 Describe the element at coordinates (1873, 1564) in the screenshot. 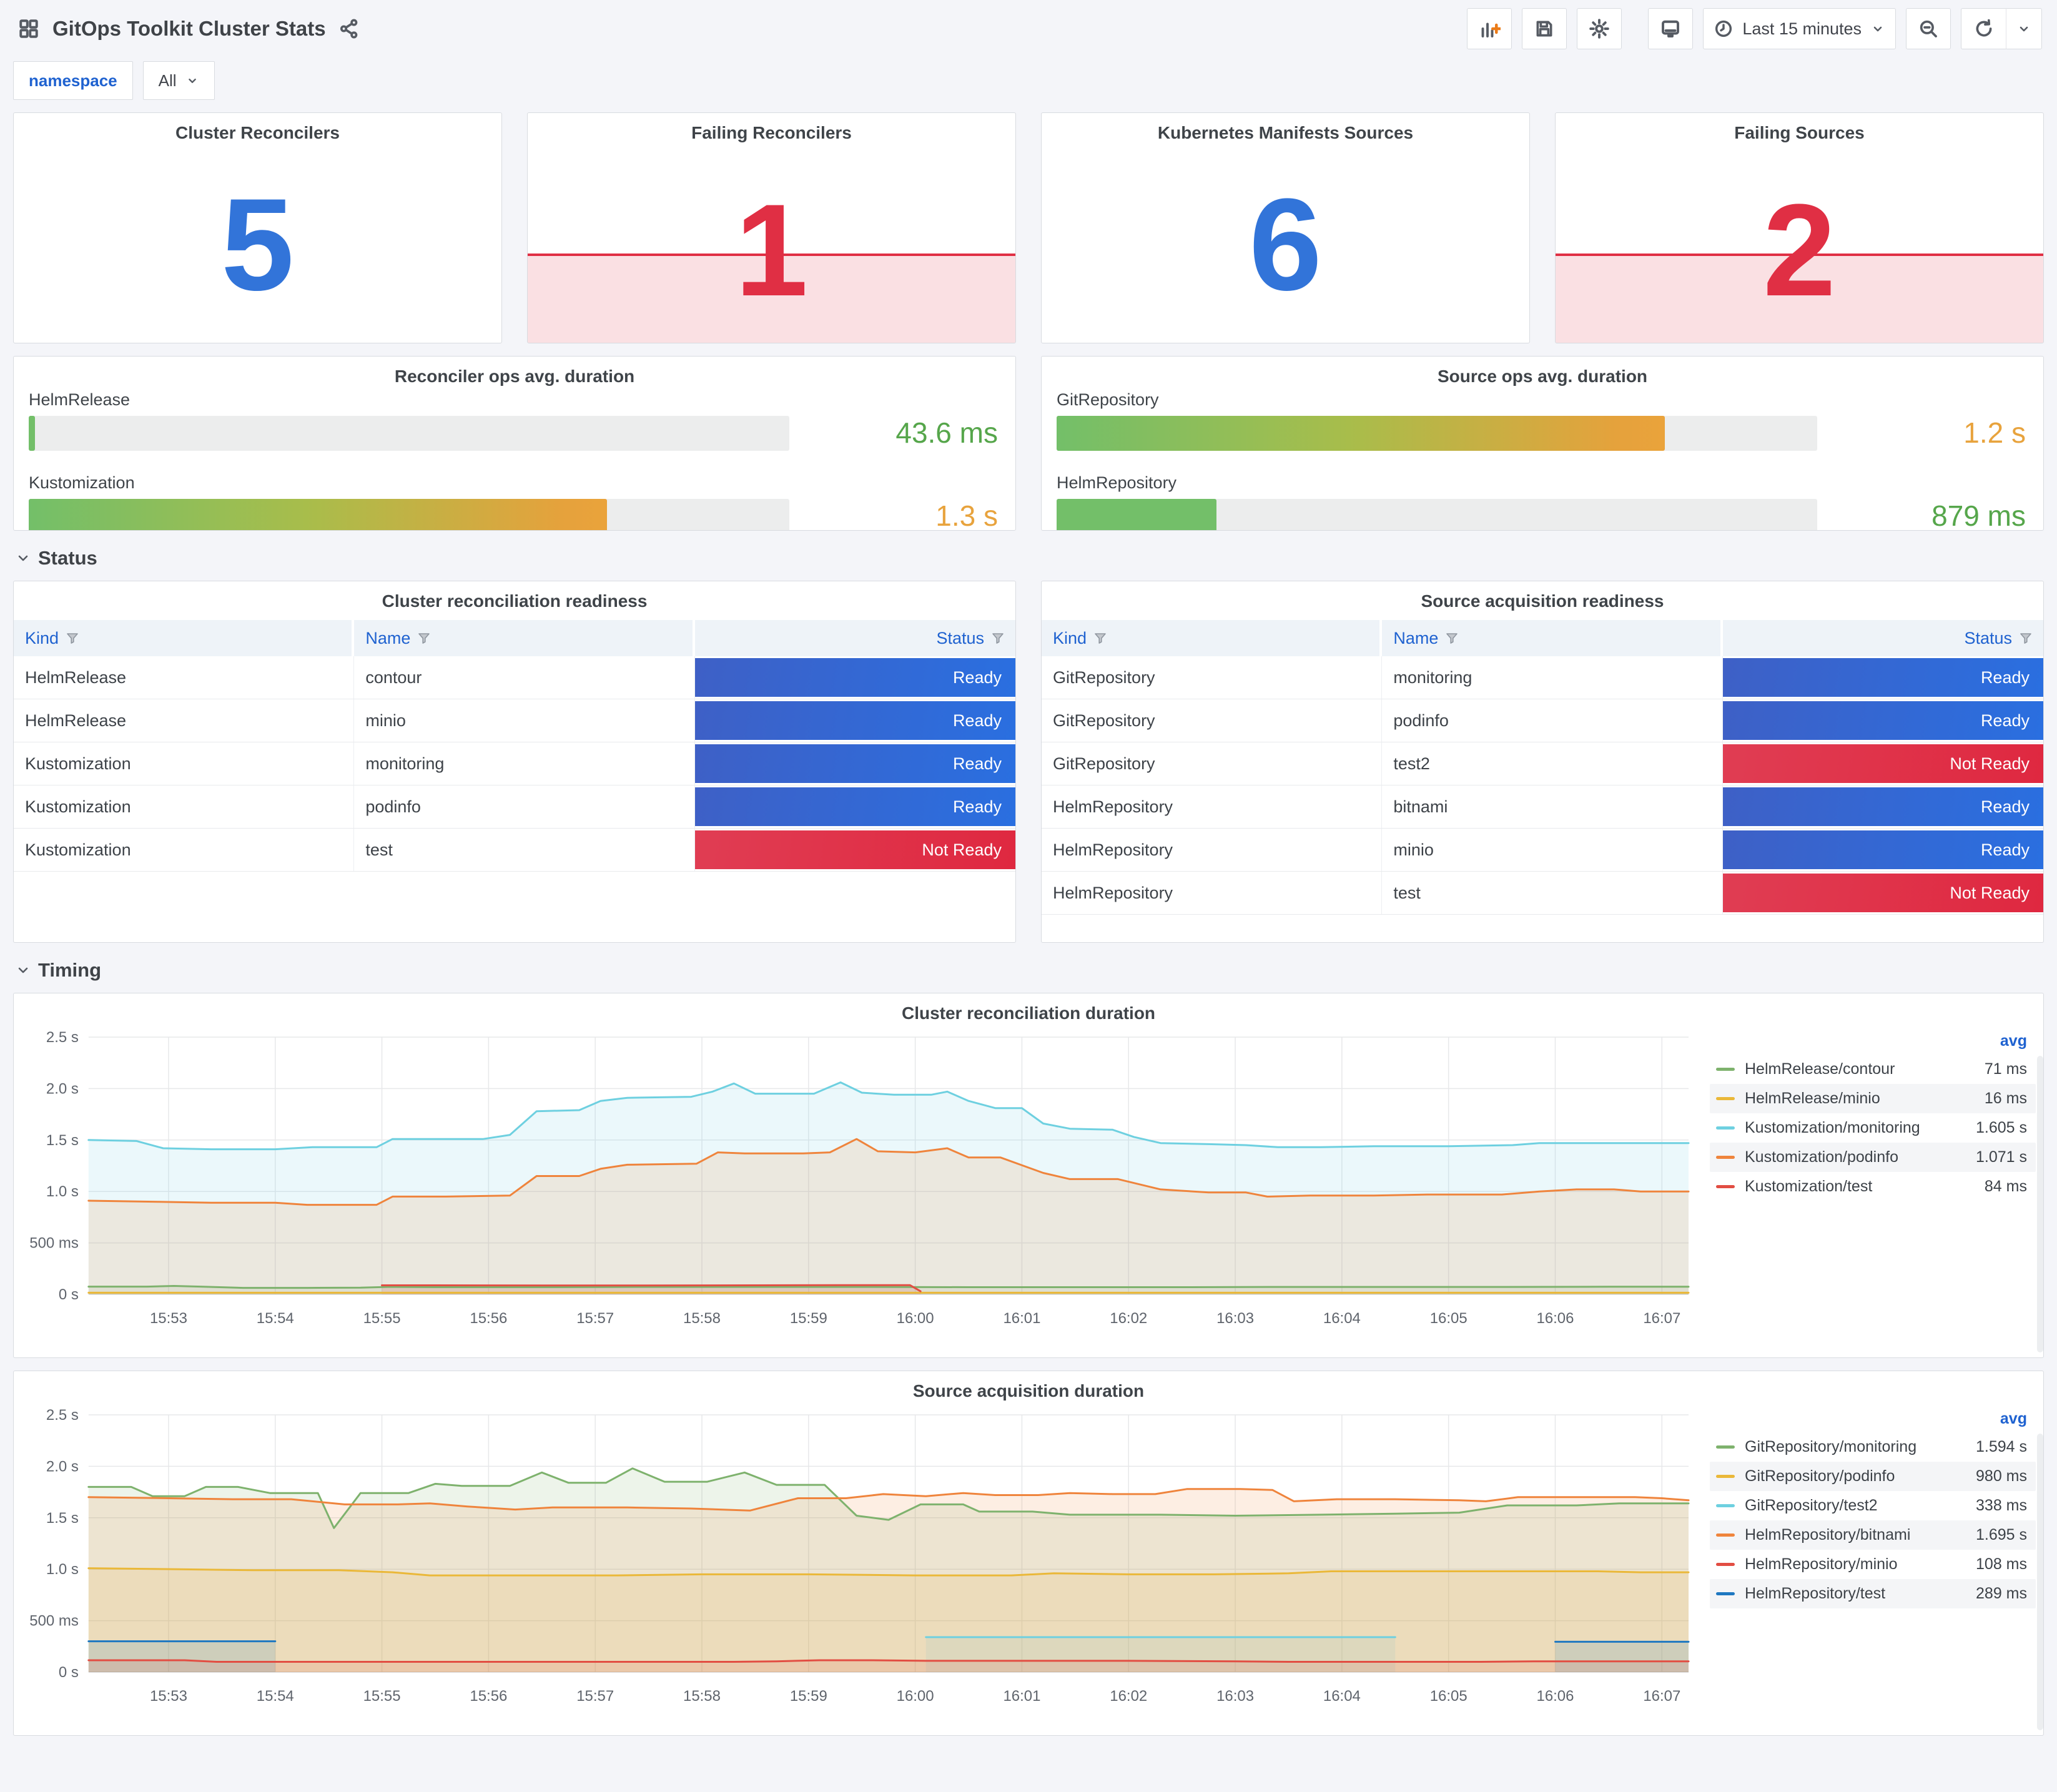

I see `legend-item: HelmRepository/minio 108 ms` at that location.